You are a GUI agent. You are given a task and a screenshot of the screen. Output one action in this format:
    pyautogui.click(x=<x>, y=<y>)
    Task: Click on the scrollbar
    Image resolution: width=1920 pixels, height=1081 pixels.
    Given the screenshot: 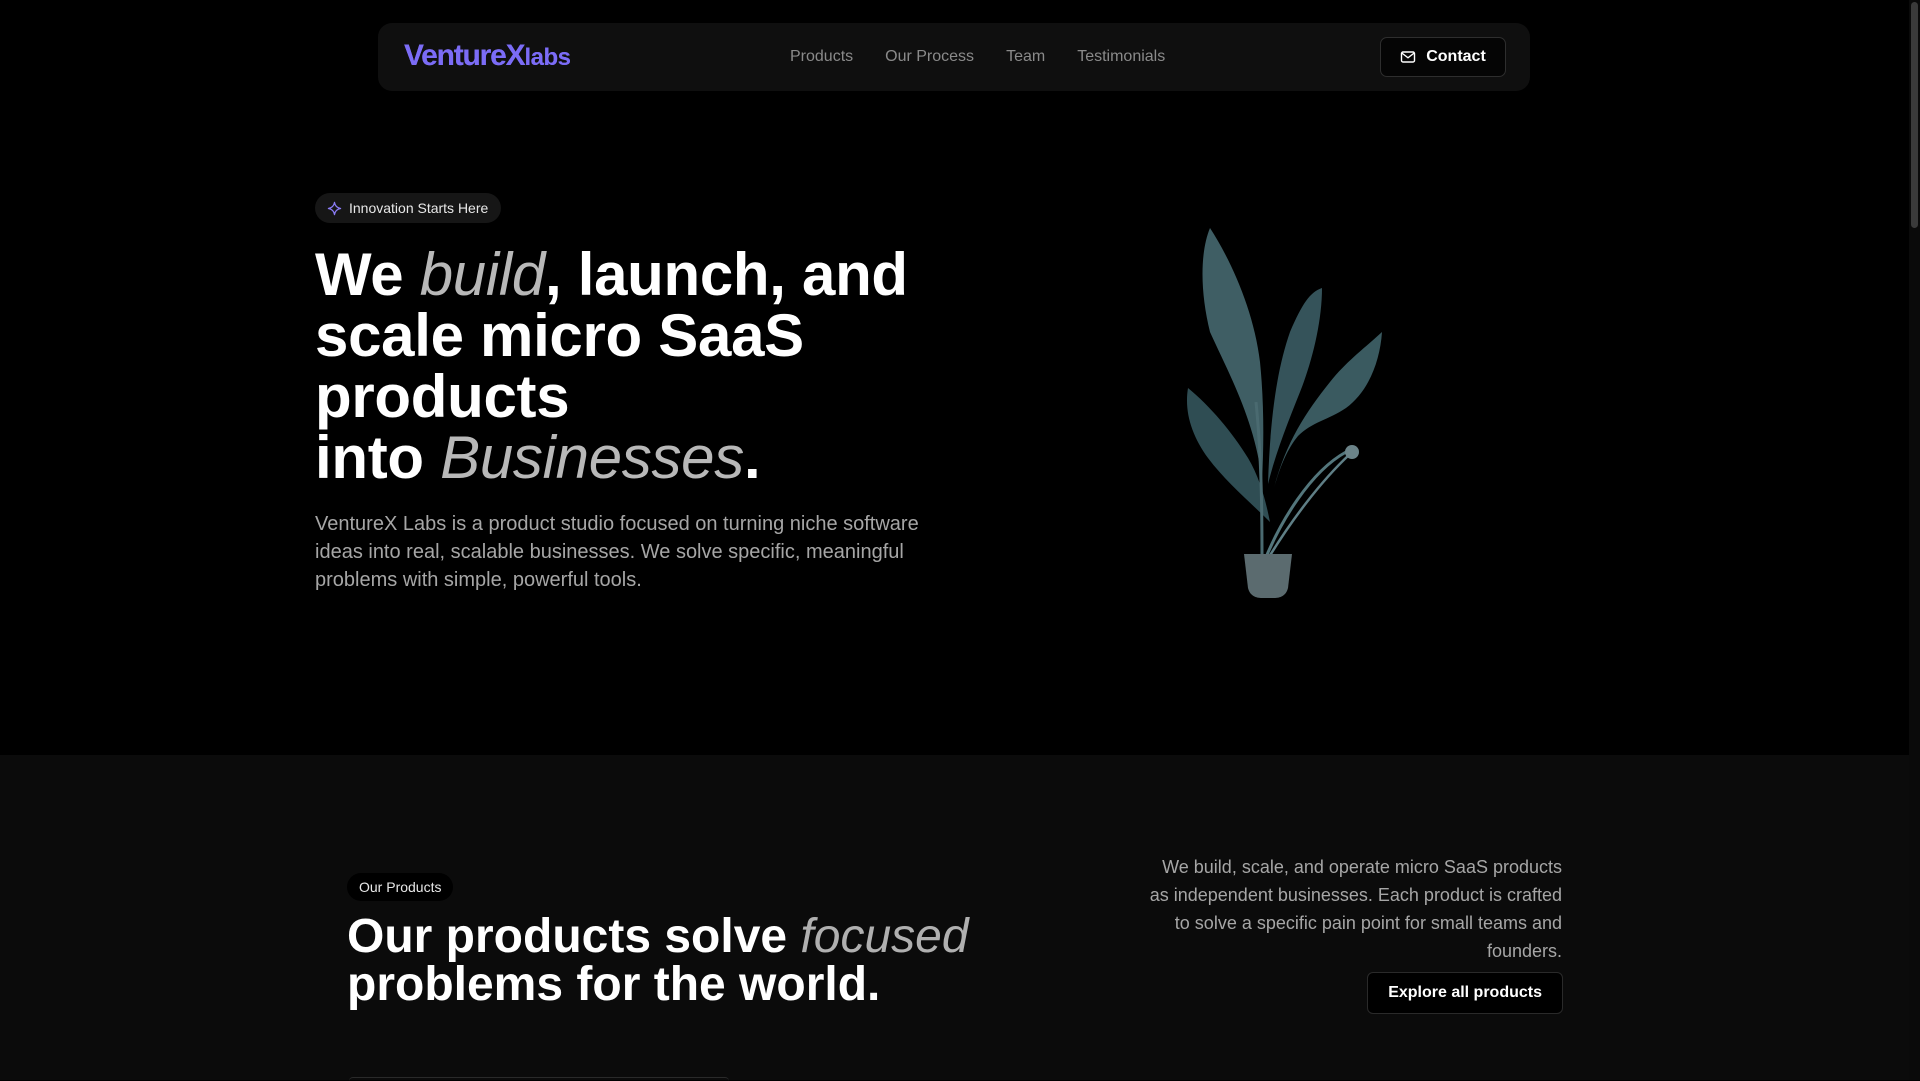 What is the action you would take?
    pyautogui.click(x=1914, y=540)
    